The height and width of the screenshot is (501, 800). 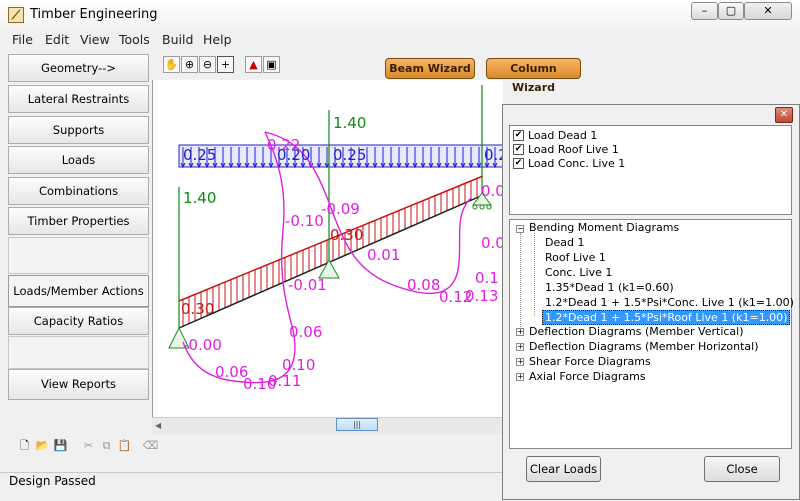 I want to click on pan-icon: ✋, so click(x=171, y=64).